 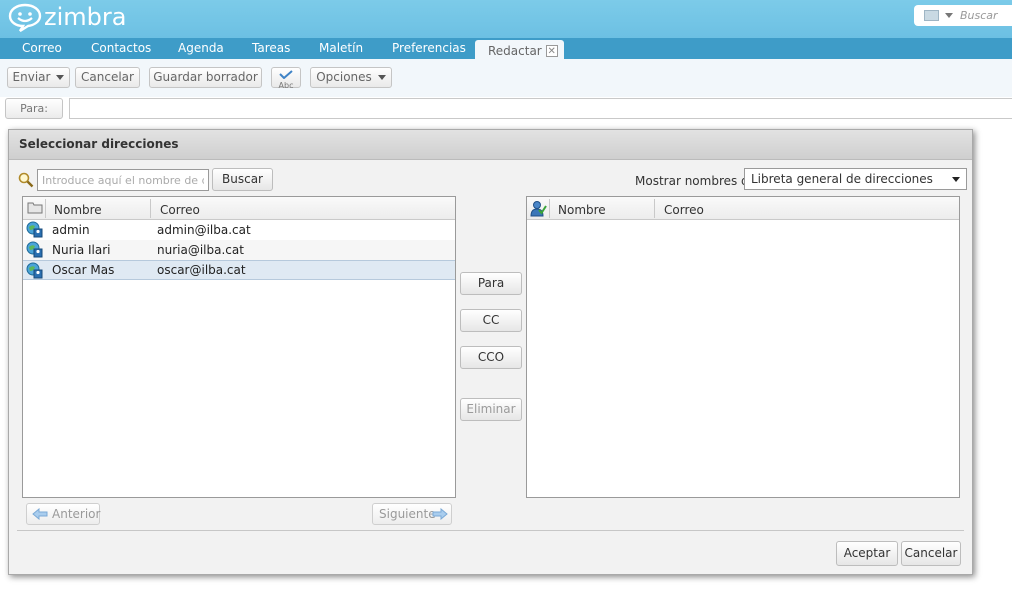 What do you see at coordinates (540, 108) in the screenshot?
I see `to-field-input` at bounding box center [540, 108].